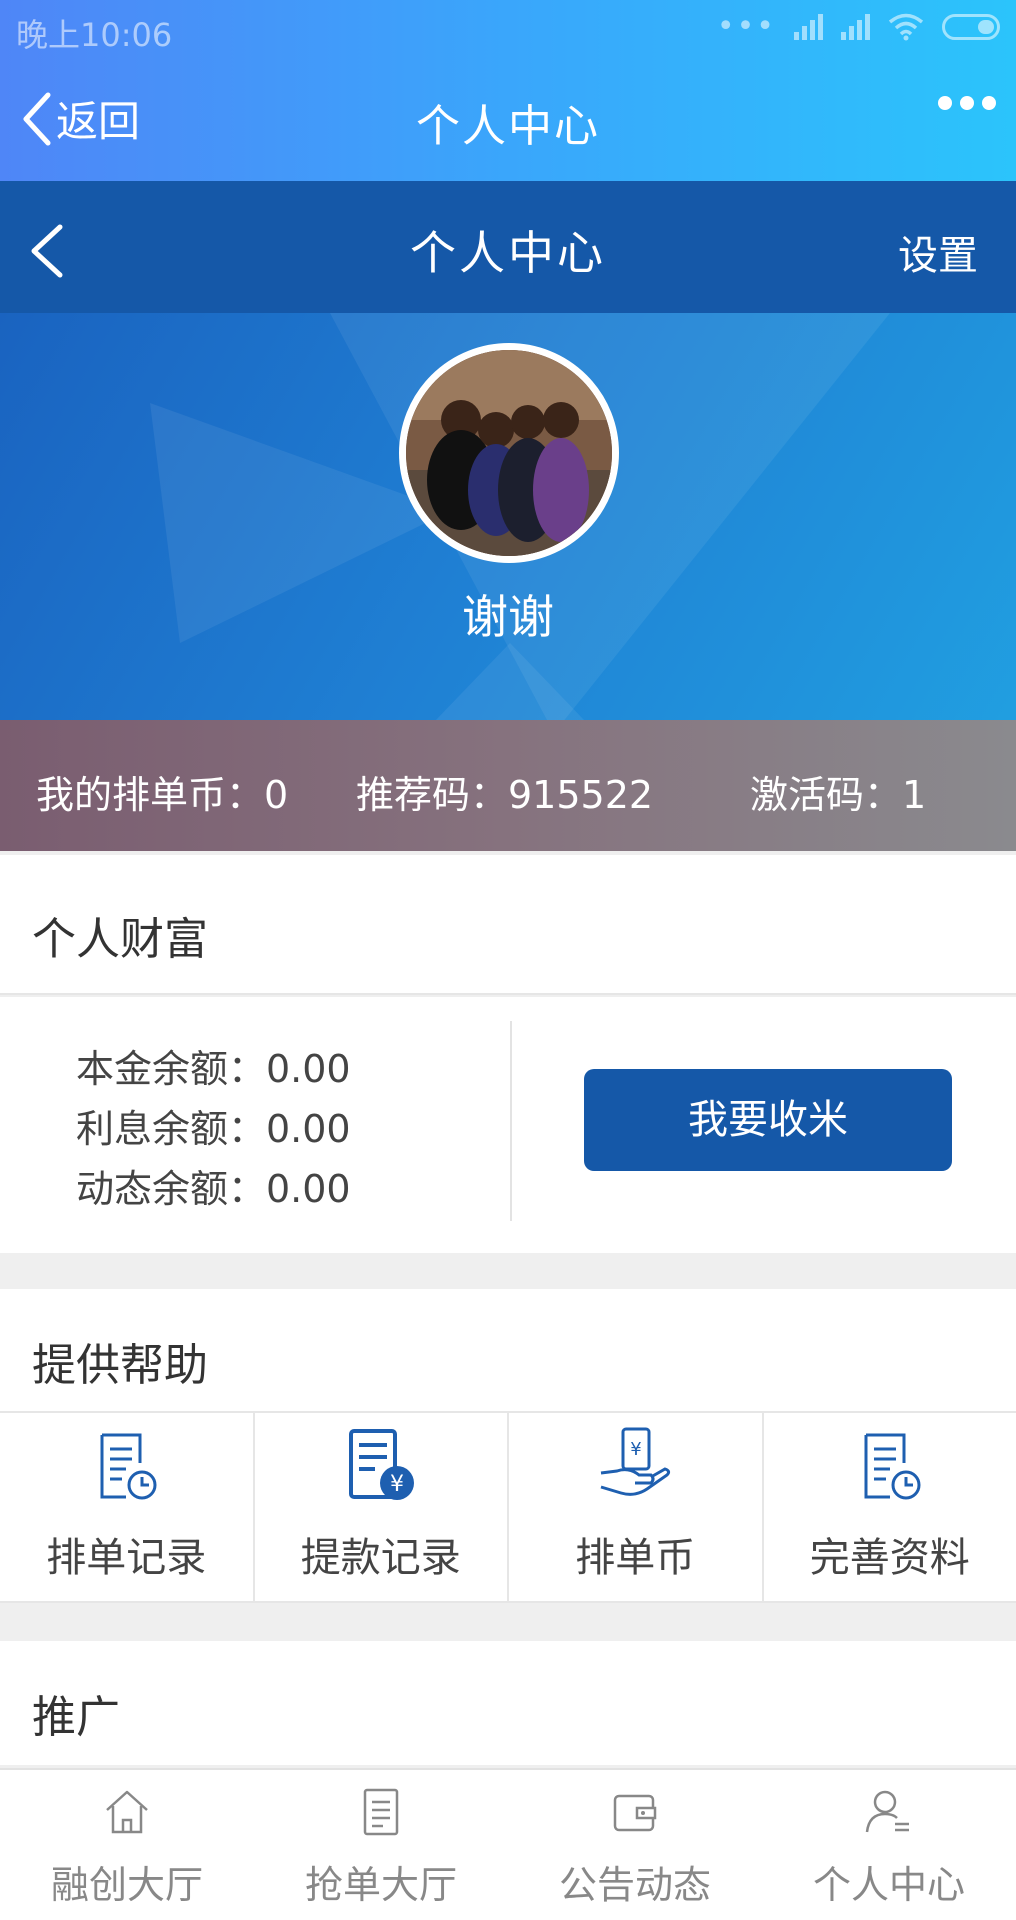  I want to click on nav-item-rongchuang-hall: 融创大厅, so click(127, 1845).